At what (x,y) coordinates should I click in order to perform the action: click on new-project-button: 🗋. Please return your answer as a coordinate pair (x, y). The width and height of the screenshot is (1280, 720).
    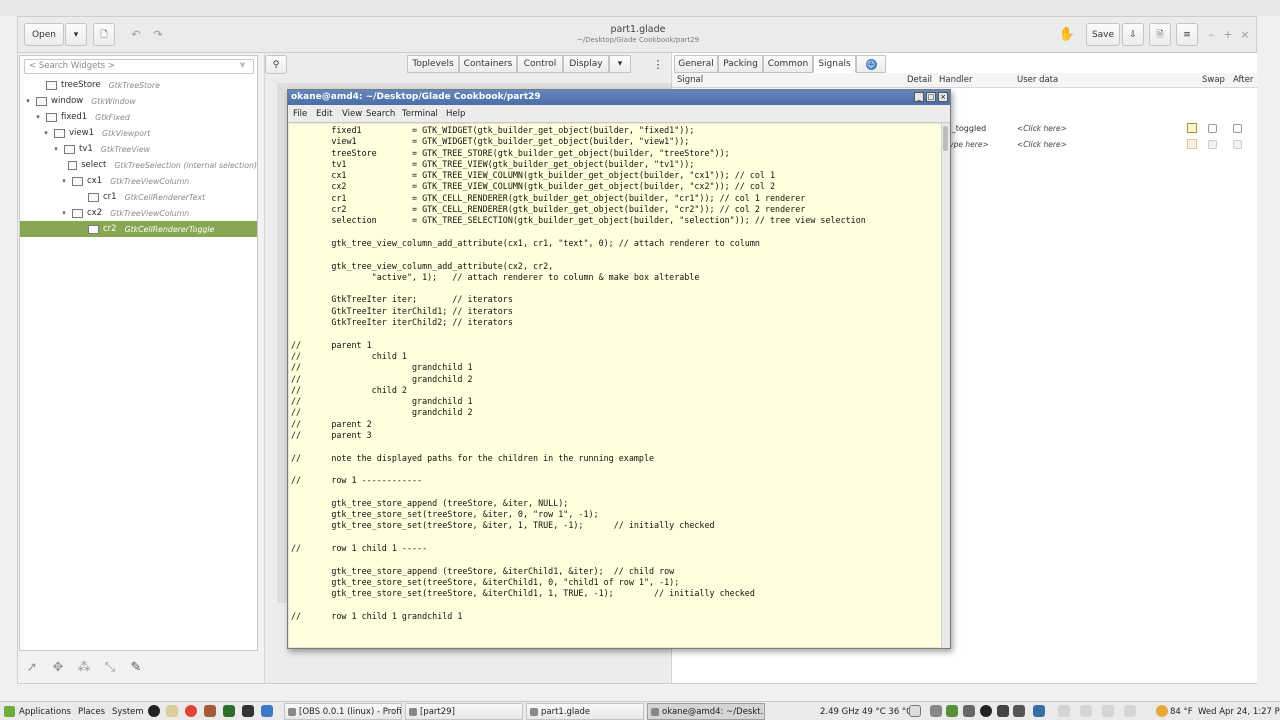
    Looking at the image, I should click on (104, 34).